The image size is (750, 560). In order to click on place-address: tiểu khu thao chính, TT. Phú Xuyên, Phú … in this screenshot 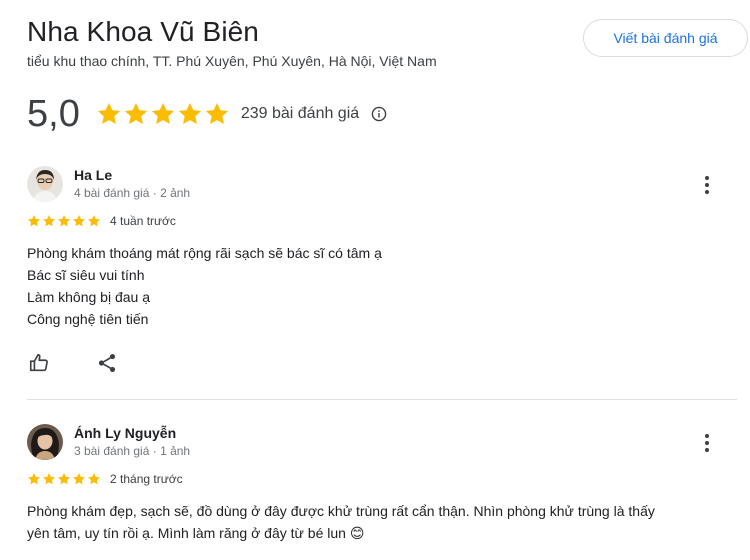, I will do `click(232, 61)`.